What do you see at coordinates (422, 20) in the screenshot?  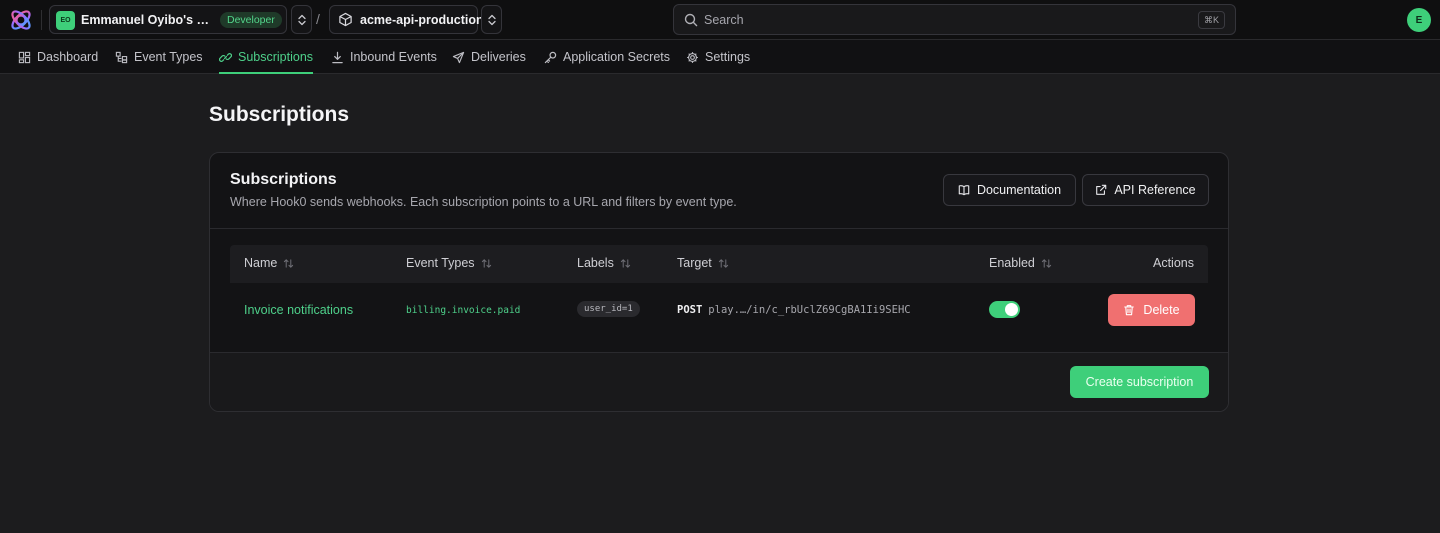 I see `app-name: acme-api-production` at bounding box center [422, 20].